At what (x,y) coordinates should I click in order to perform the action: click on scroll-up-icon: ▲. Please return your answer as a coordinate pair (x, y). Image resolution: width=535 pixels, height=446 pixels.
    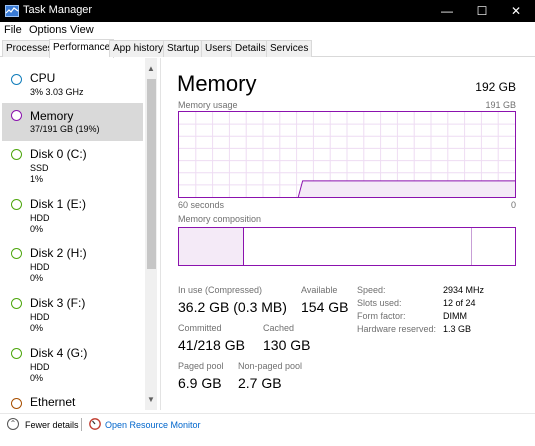
    Looking at the image, I should click on (151, 69).